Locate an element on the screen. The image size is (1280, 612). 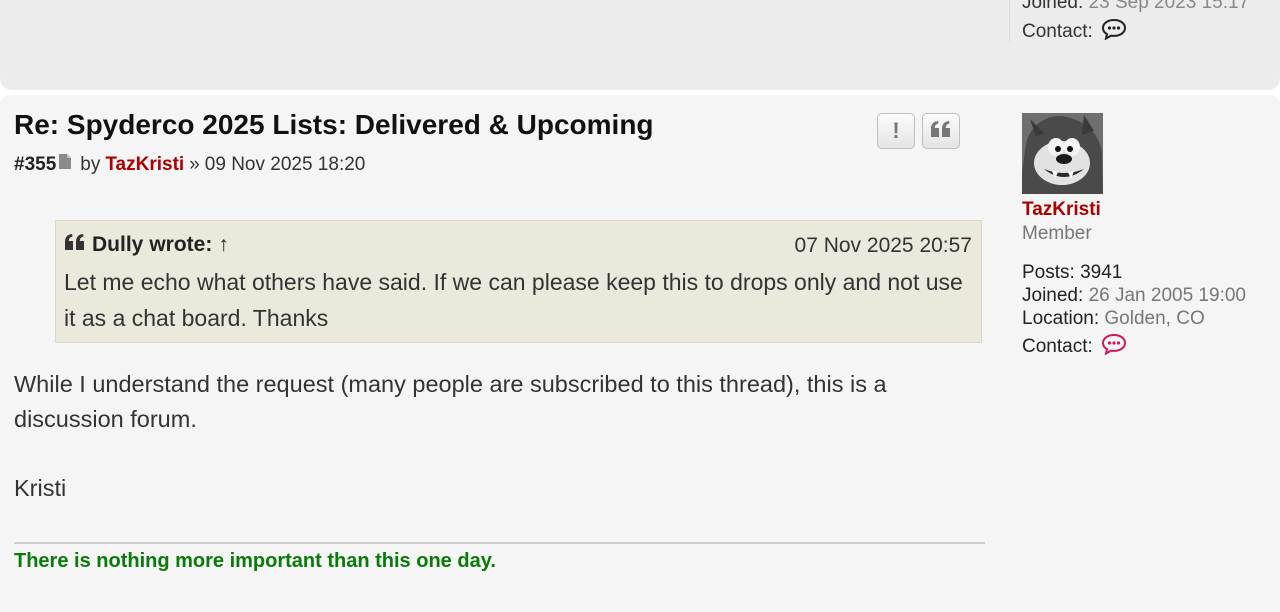
quote-button is located at coordinates (941, 131).